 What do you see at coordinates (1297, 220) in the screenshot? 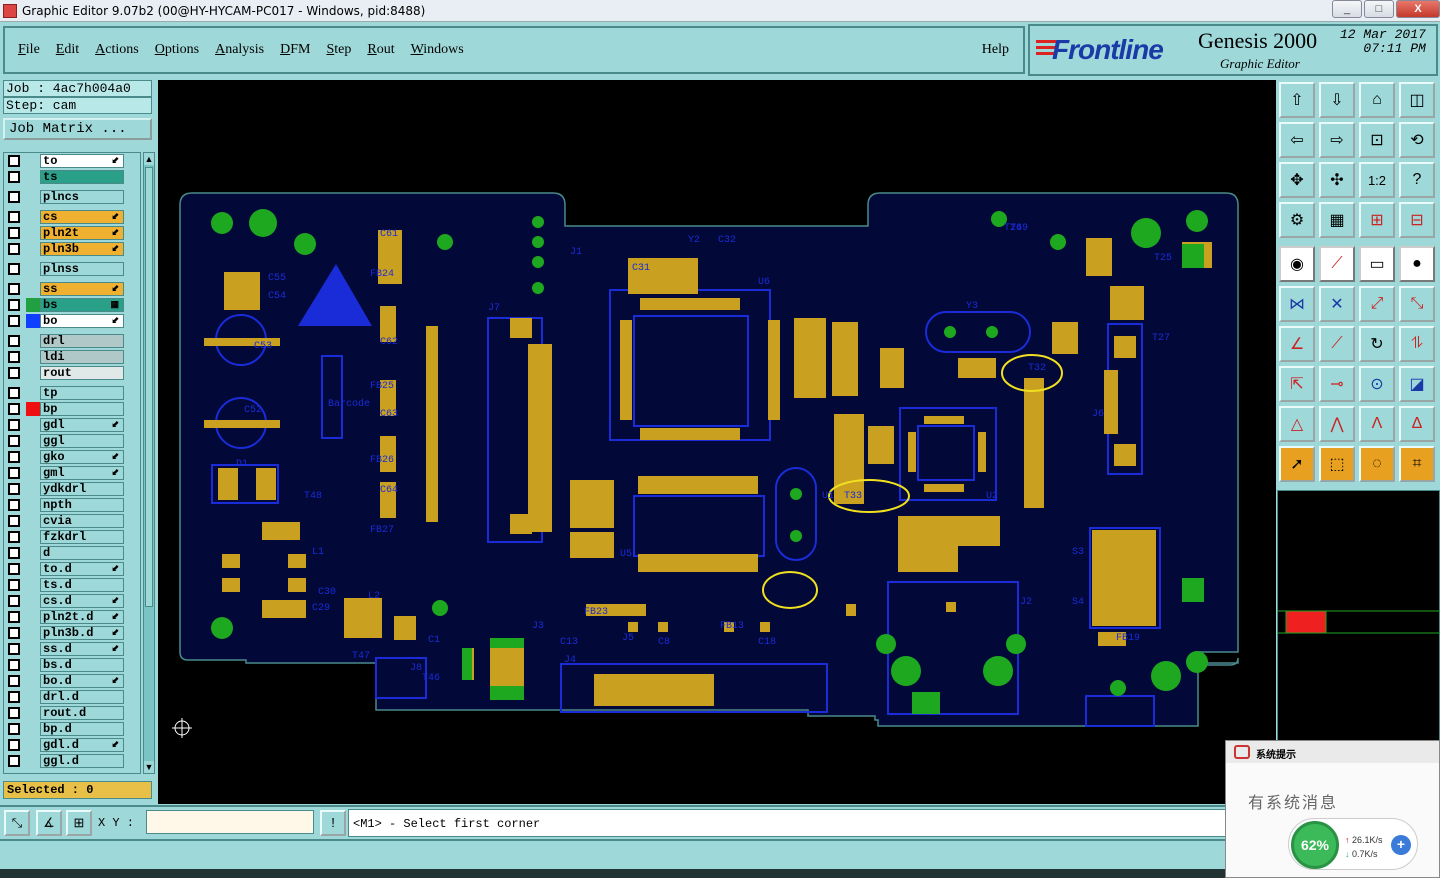
I see `settings-icon: ⚙` at bounding box center [1297, 220].